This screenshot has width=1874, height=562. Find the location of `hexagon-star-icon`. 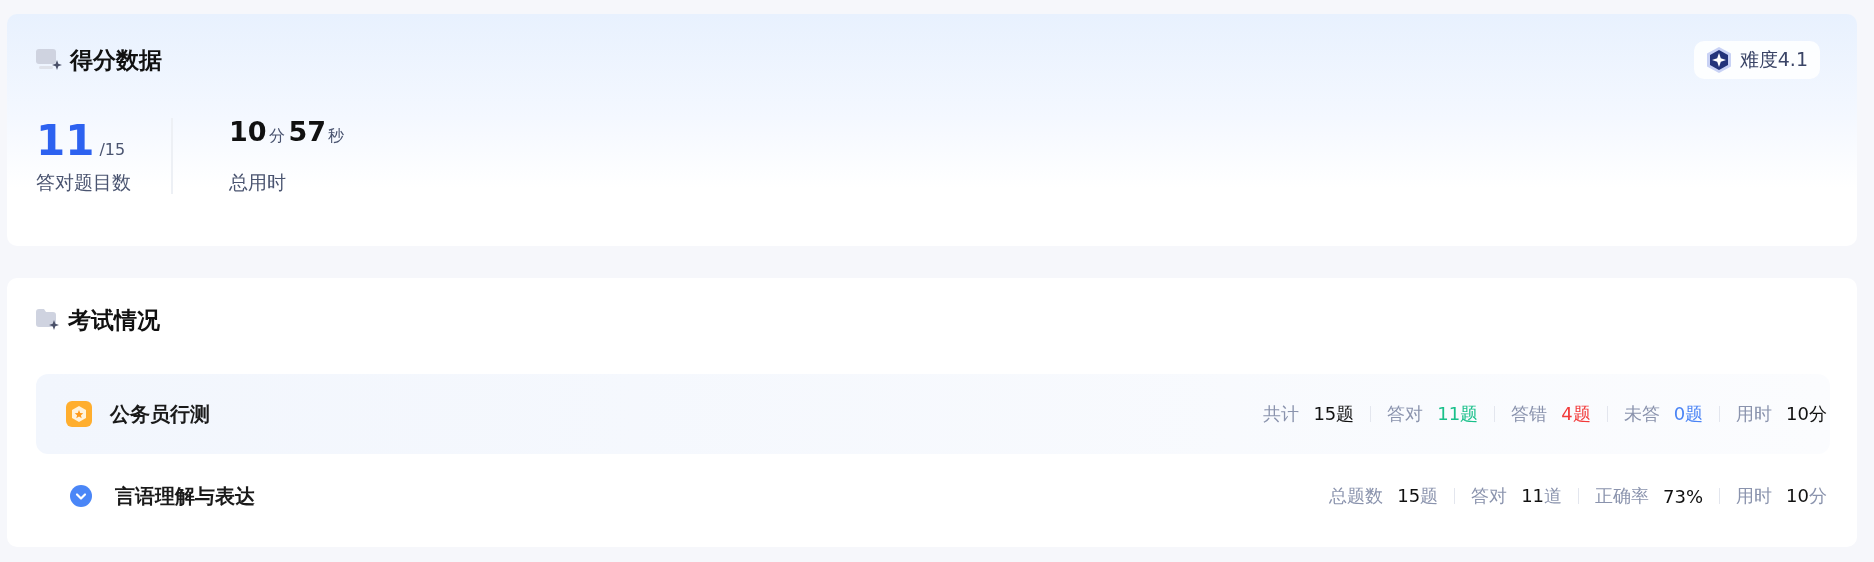

hexagon-star-icon is located at coordinates (1718, 60).